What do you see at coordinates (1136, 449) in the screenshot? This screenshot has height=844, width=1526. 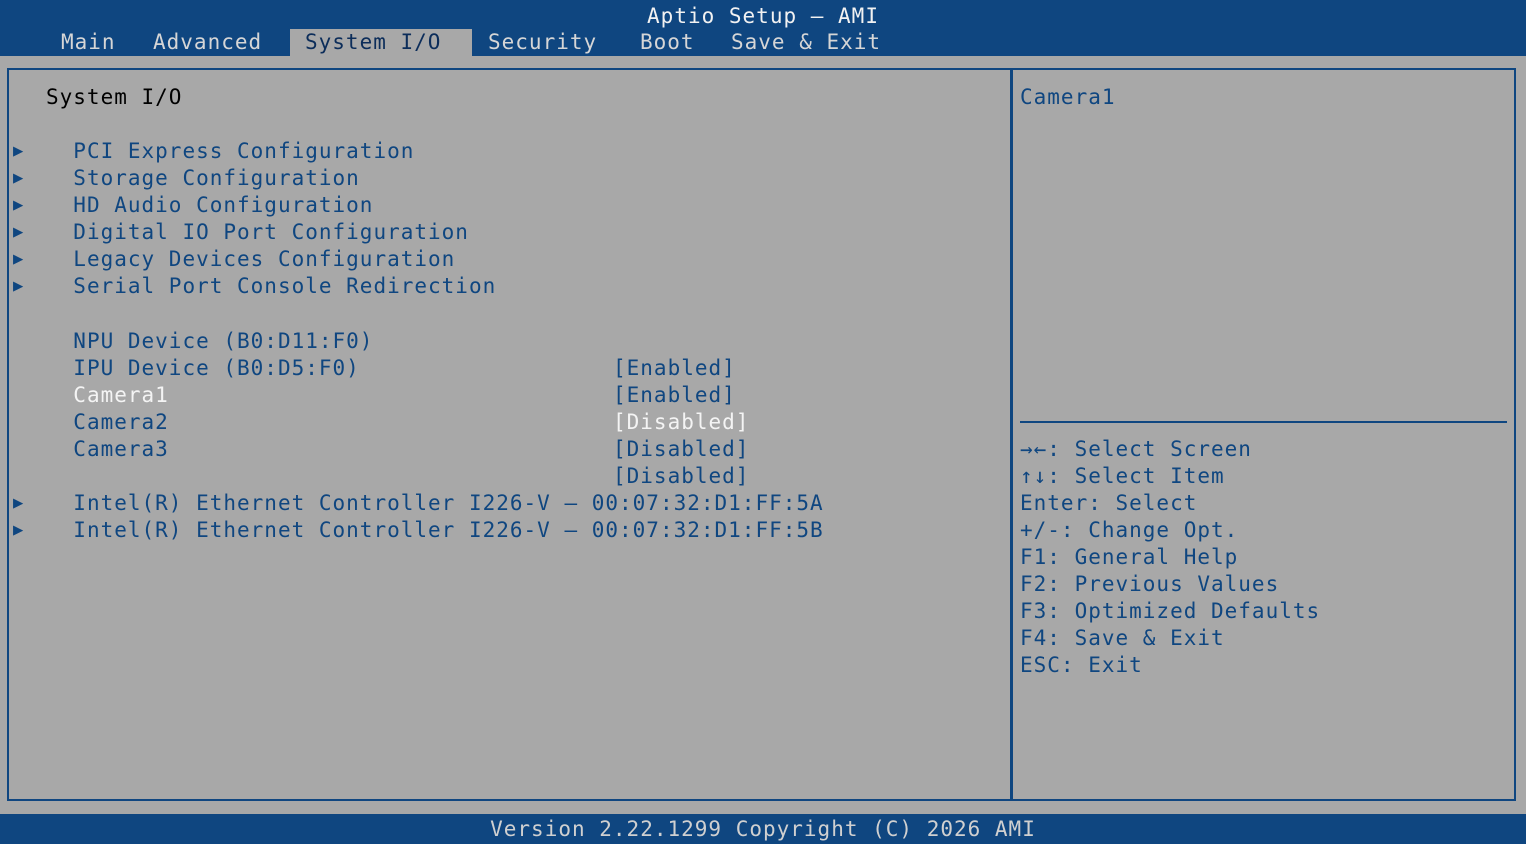 I see `help-key-select-screen: →←: Select Screen` at bounding box center [1136, 449].